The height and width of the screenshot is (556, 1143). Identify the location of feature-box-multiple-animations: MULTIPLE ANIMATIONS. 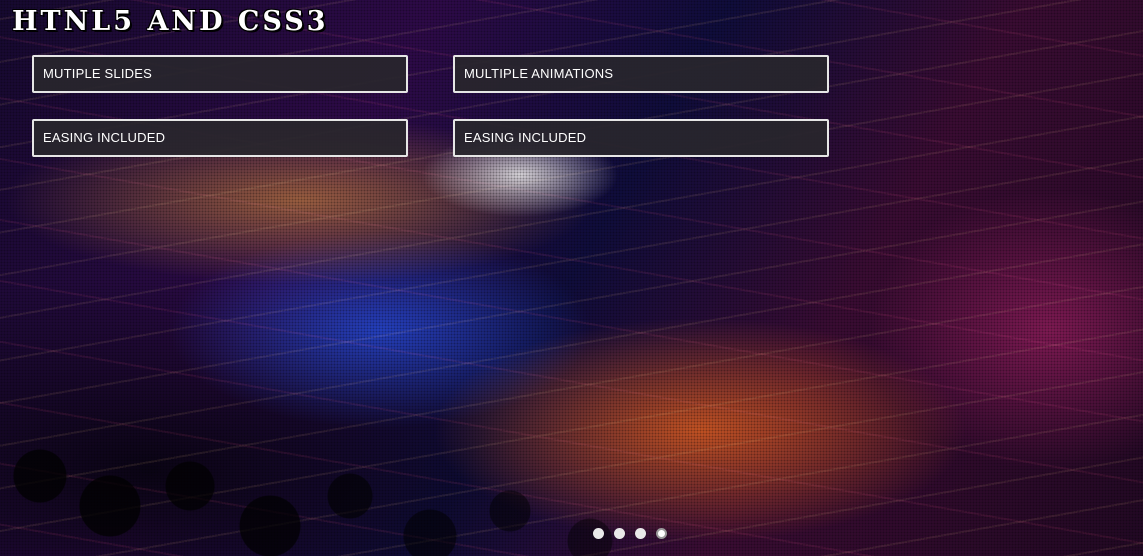
(641, 74).